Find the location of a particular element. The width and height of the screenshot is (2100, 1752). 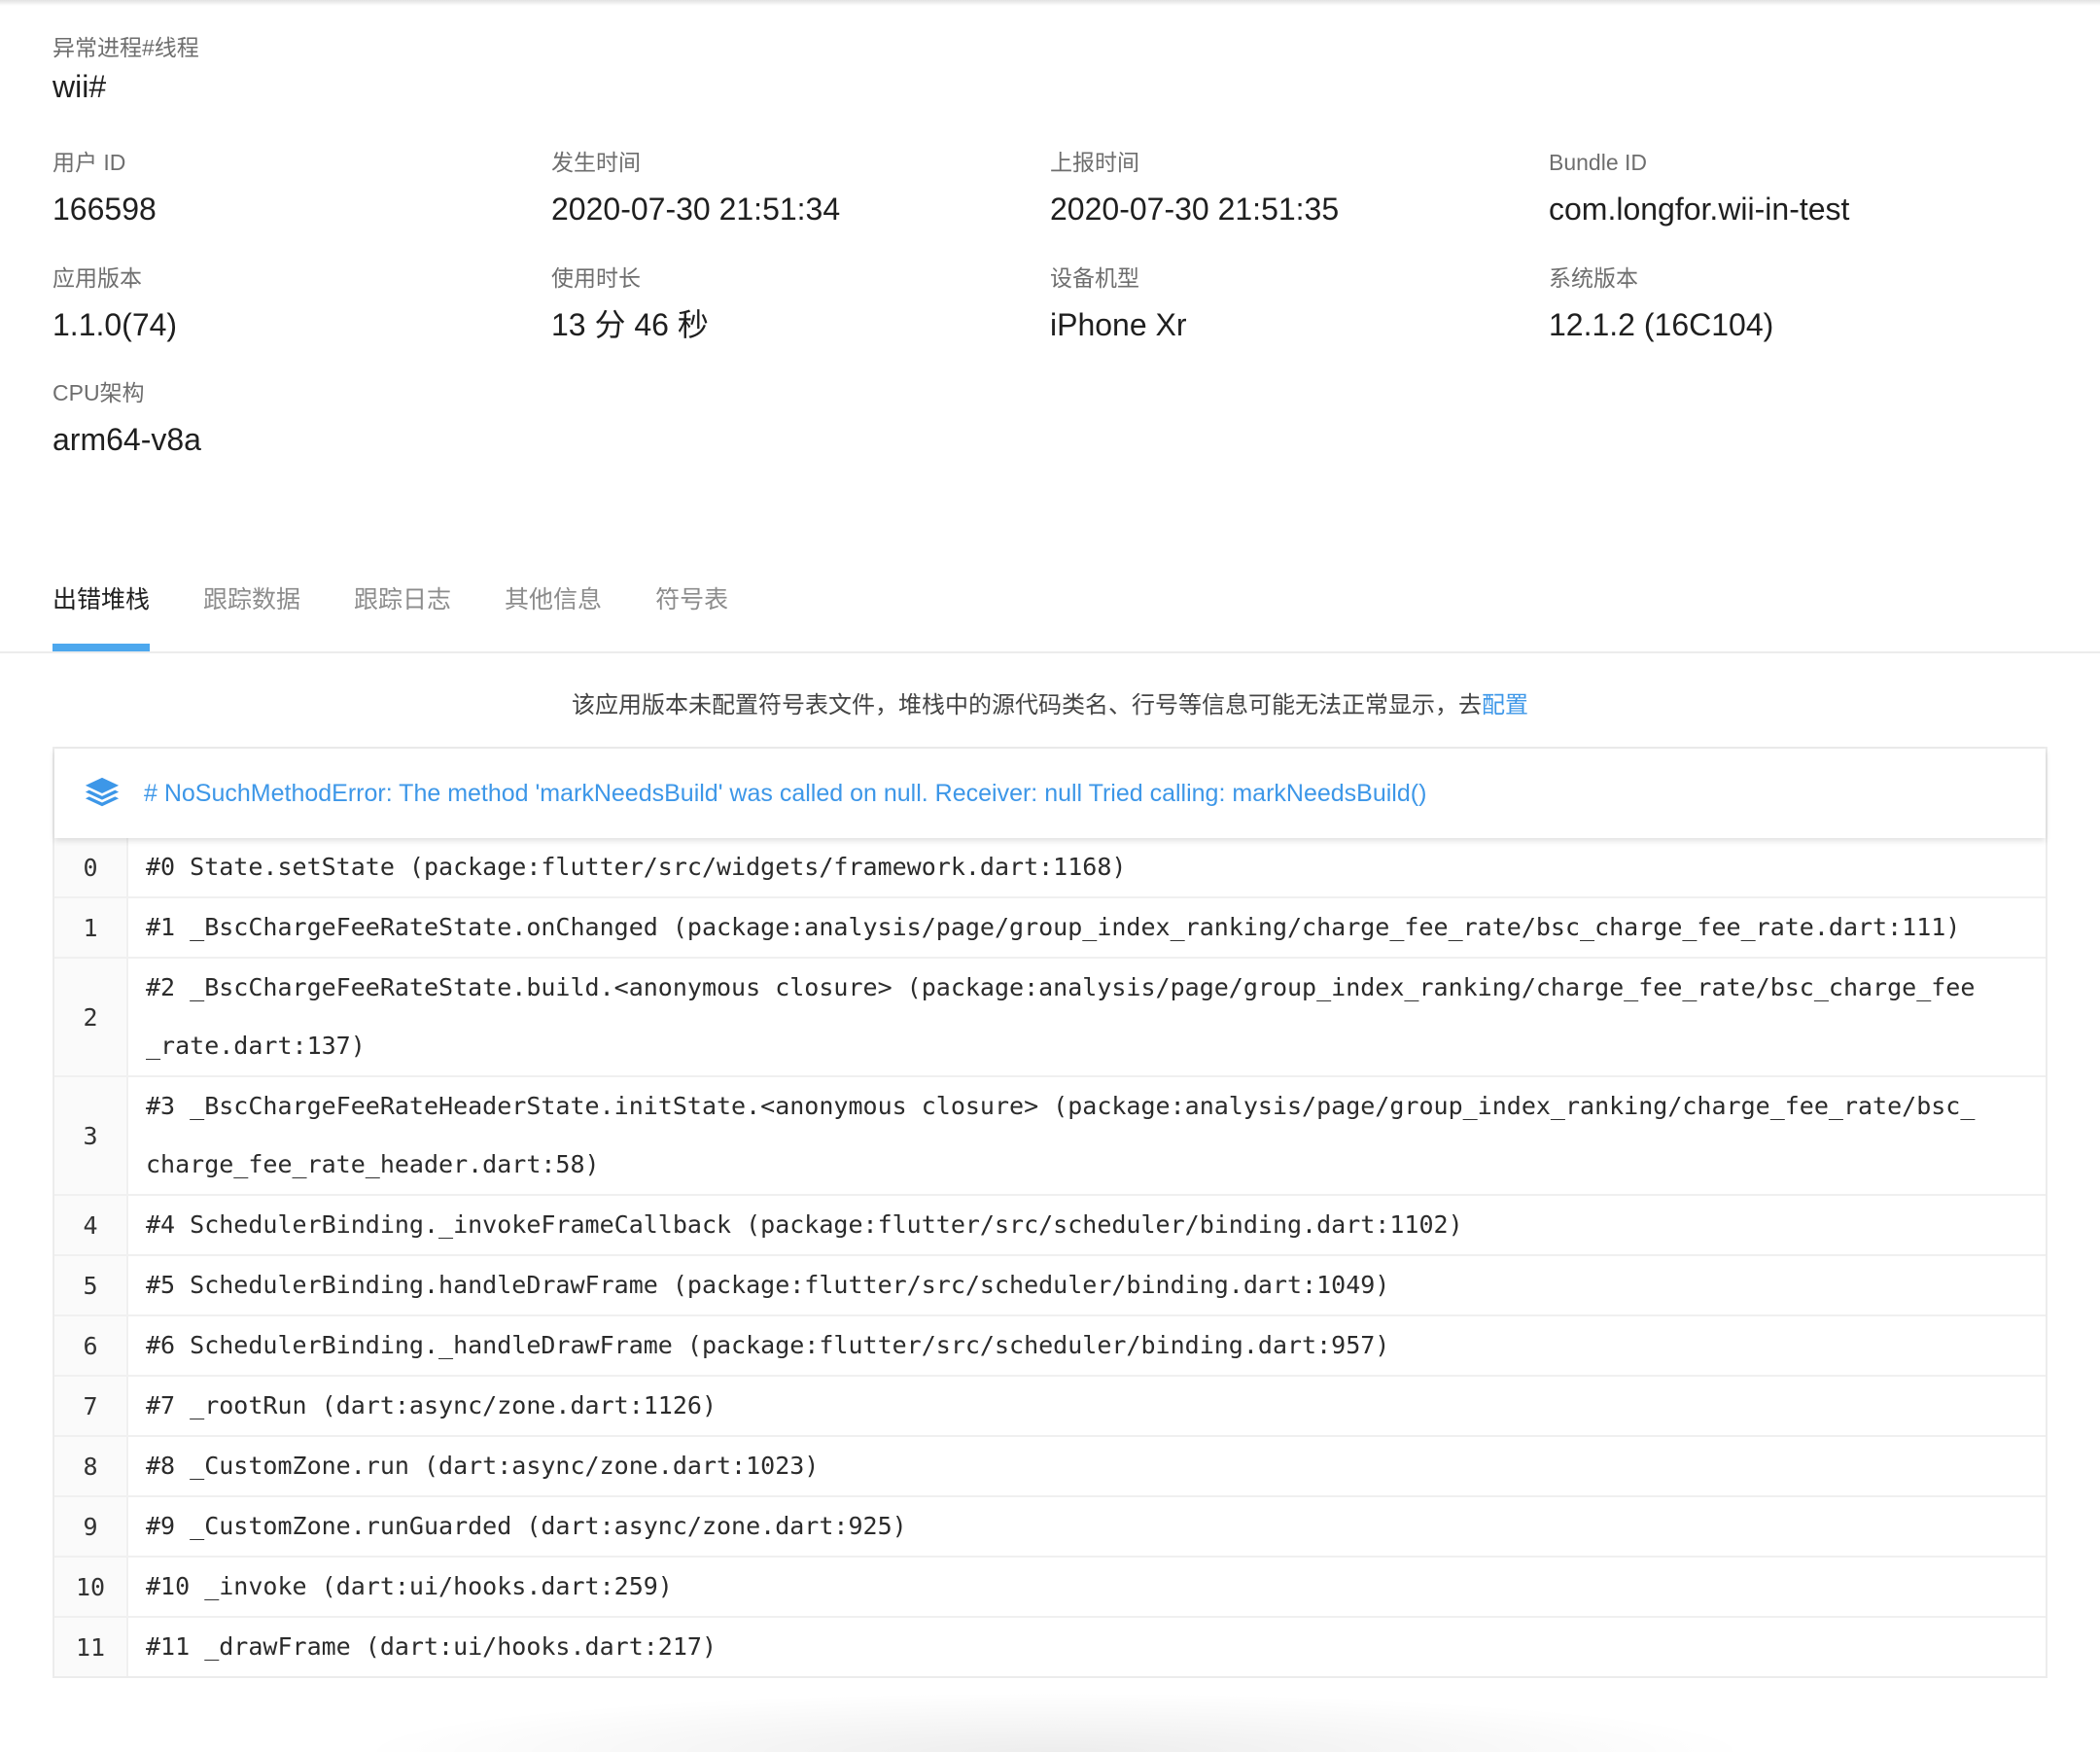

top-divider-shadow is located at coordinates (1050, 3).